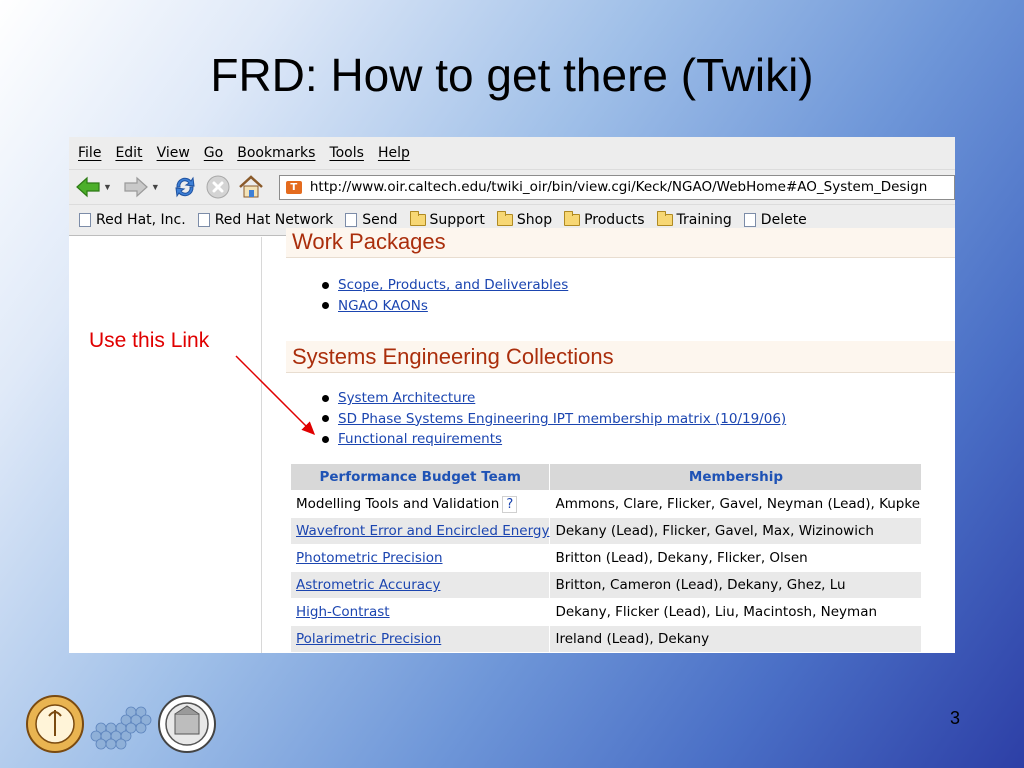  Describe the element at coordinates (276, 153) in the screenshot. I see `menu-bookmarks: Bookmarks` at that location.